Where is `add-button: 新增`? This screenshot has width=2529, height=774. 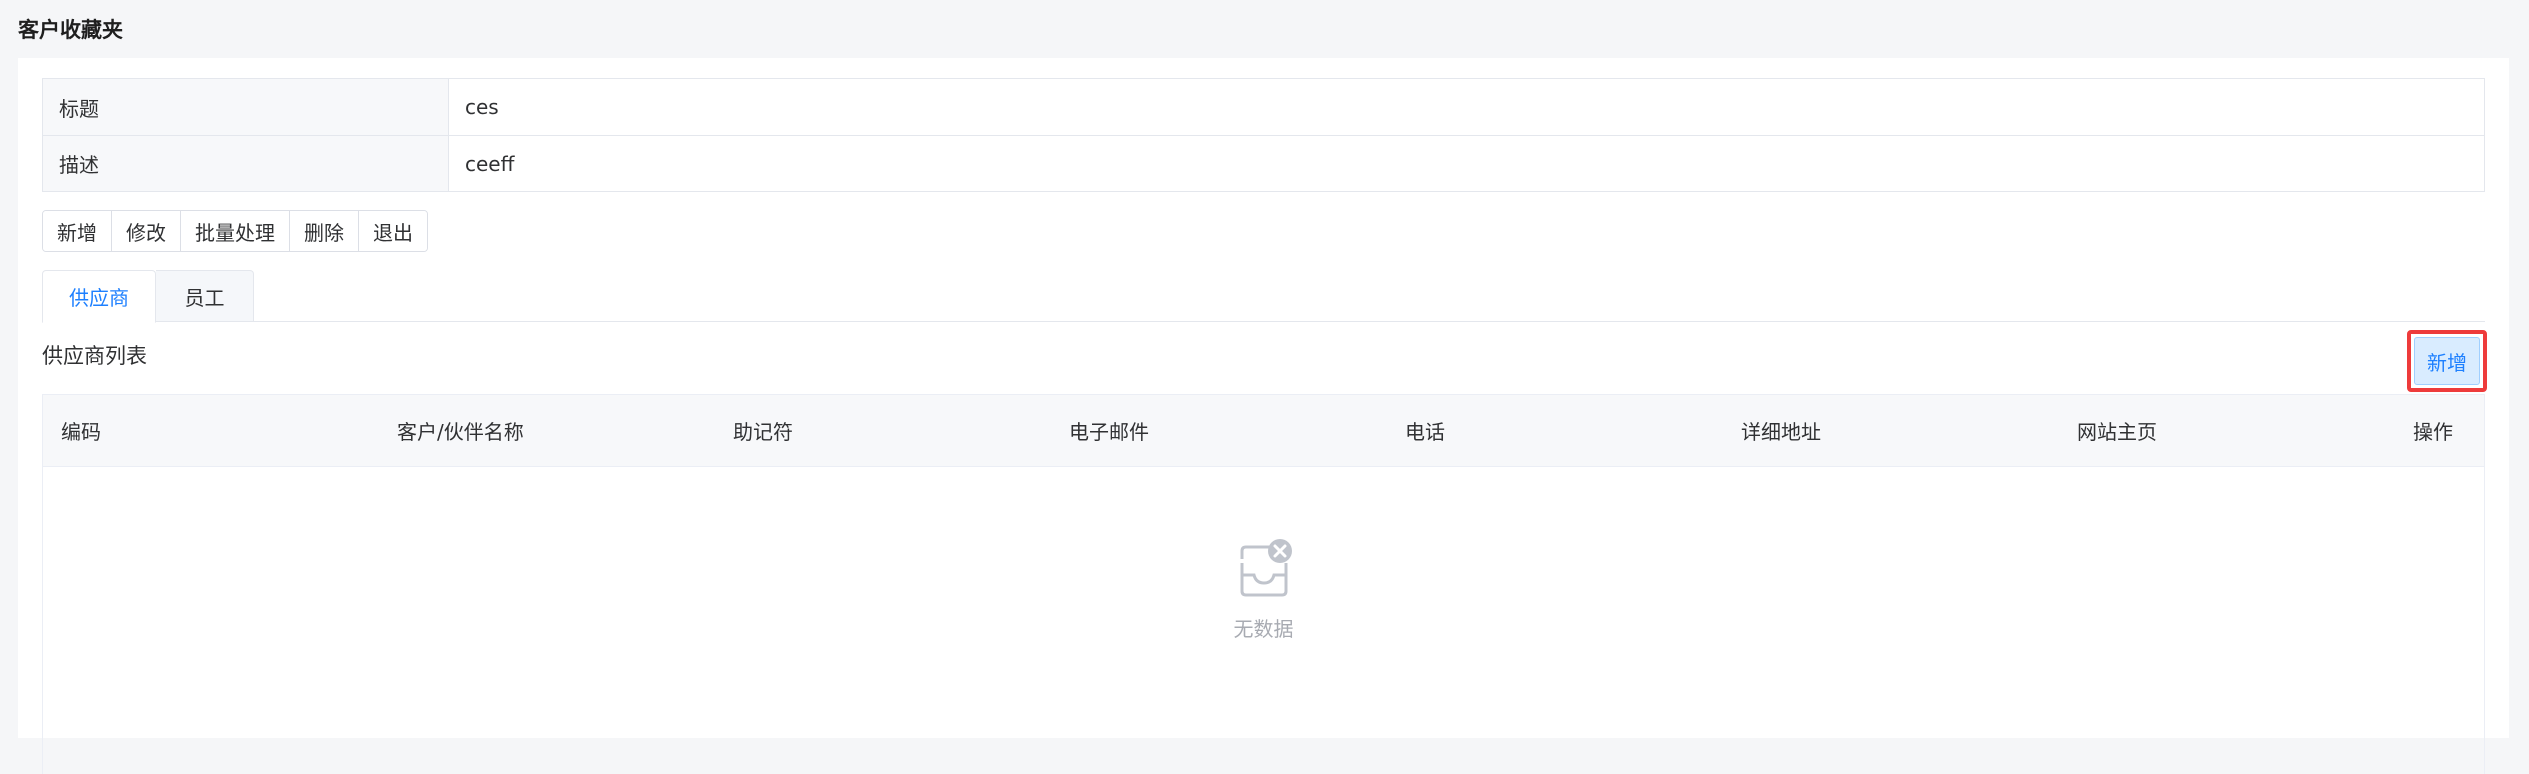 add-button: 新增 is located at coordinates (77, 231).